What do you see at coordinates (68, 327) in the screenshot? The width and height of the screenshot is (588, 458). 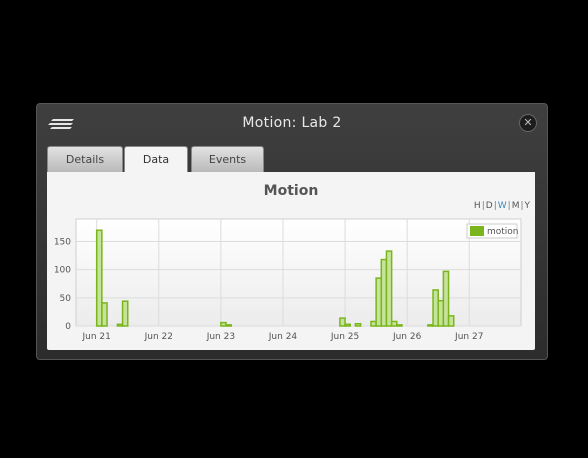 I see `y-tick-label: 0` at bounding box center [68, 327].